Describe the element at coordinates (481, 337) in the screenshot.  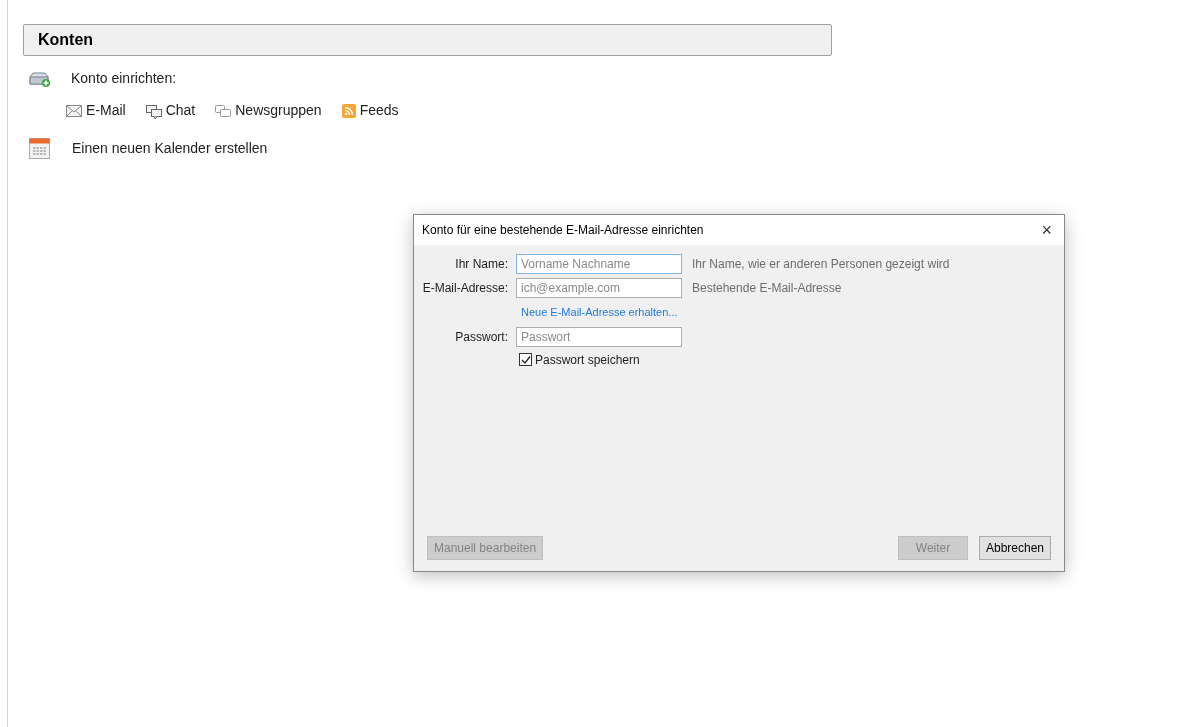
I see `field-label: Passwort:` at that location.